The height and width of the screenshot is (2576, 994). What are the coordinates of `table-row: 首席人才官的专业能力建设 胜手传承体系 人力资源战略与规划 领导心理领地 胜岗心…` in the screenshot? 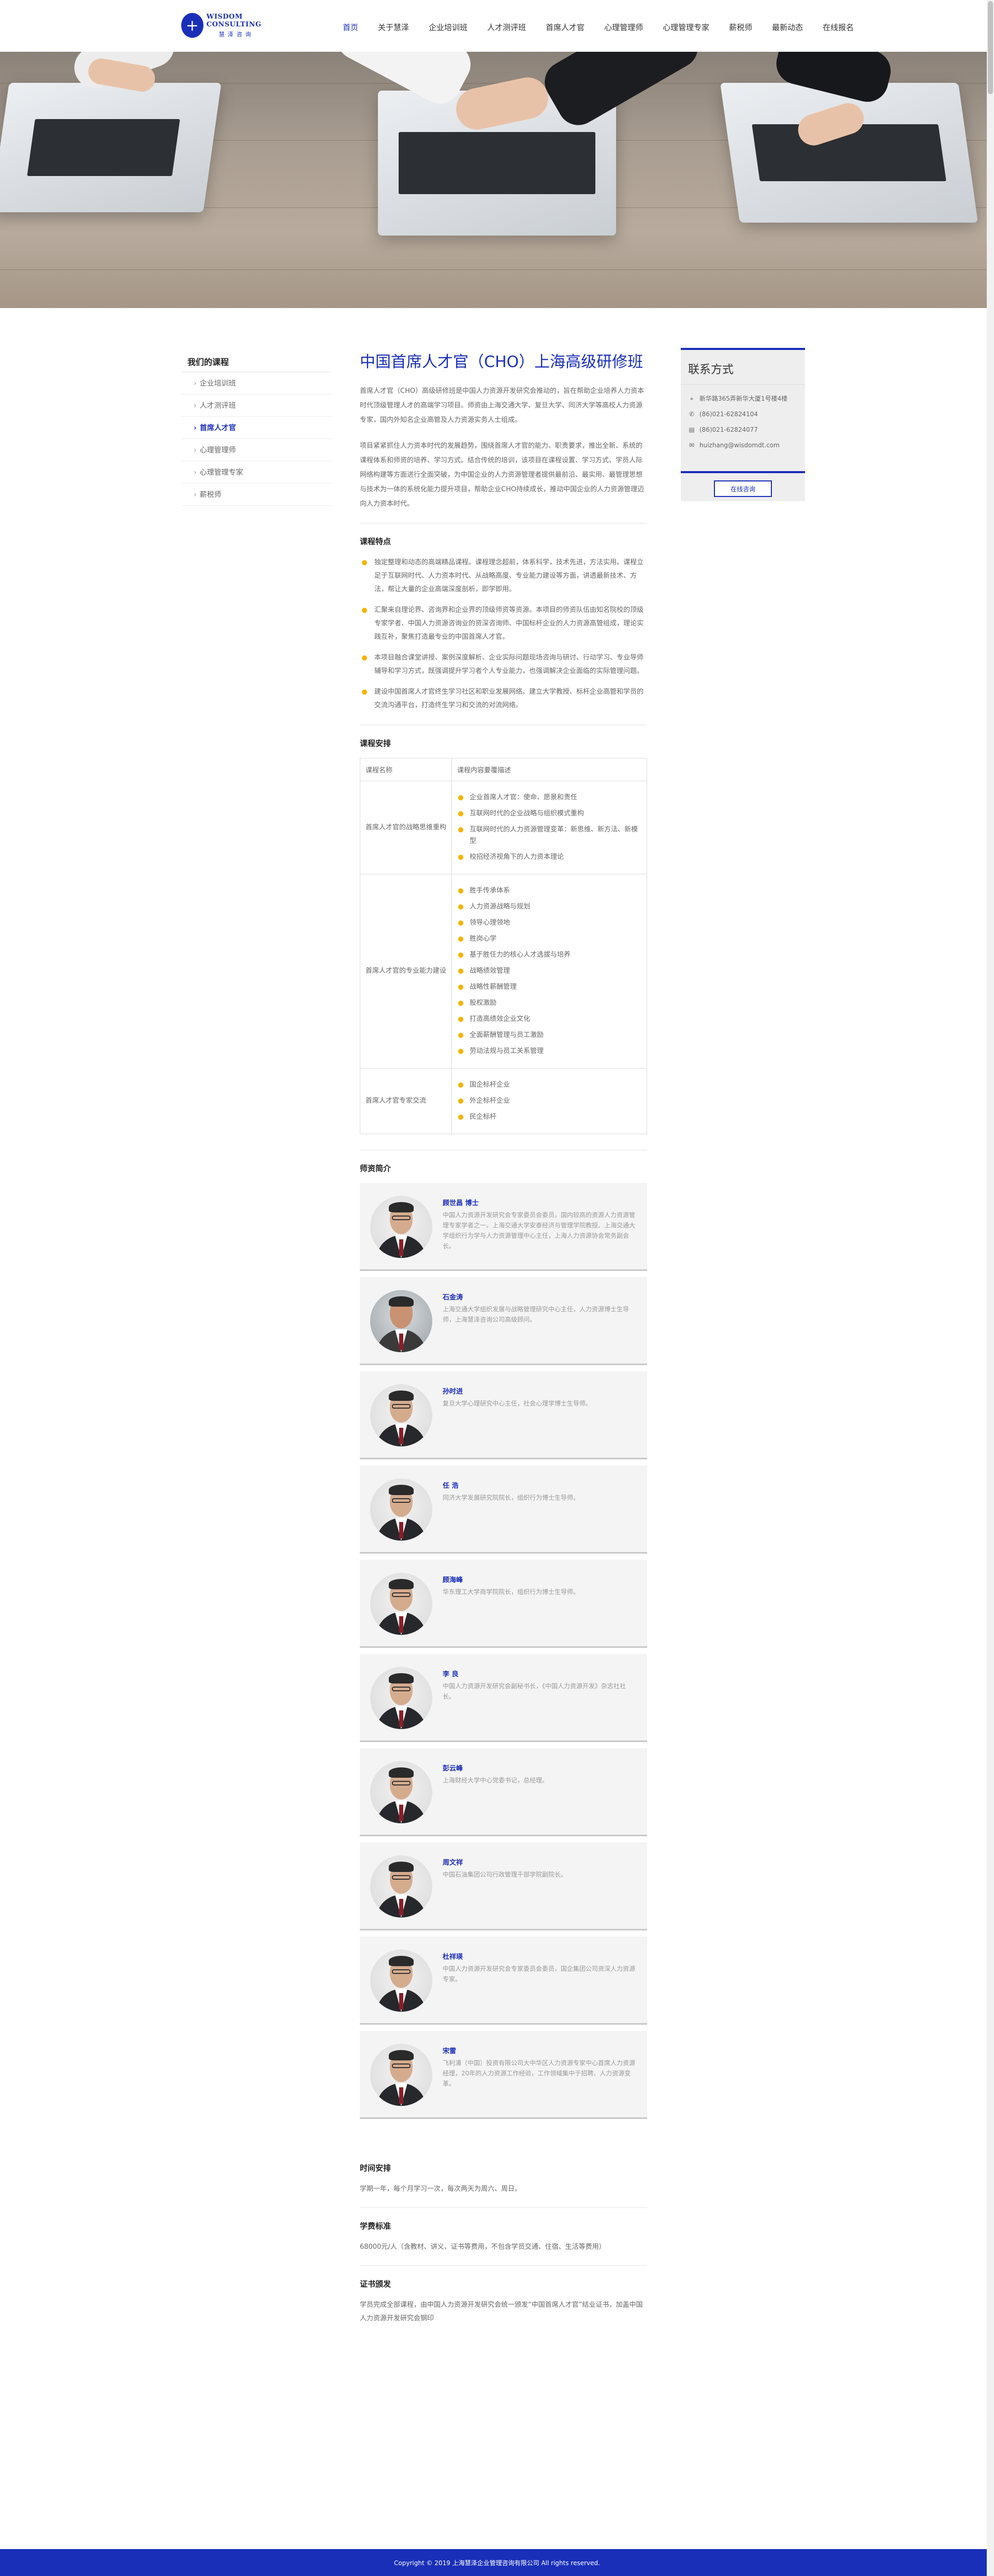 It's located at (503, 972).